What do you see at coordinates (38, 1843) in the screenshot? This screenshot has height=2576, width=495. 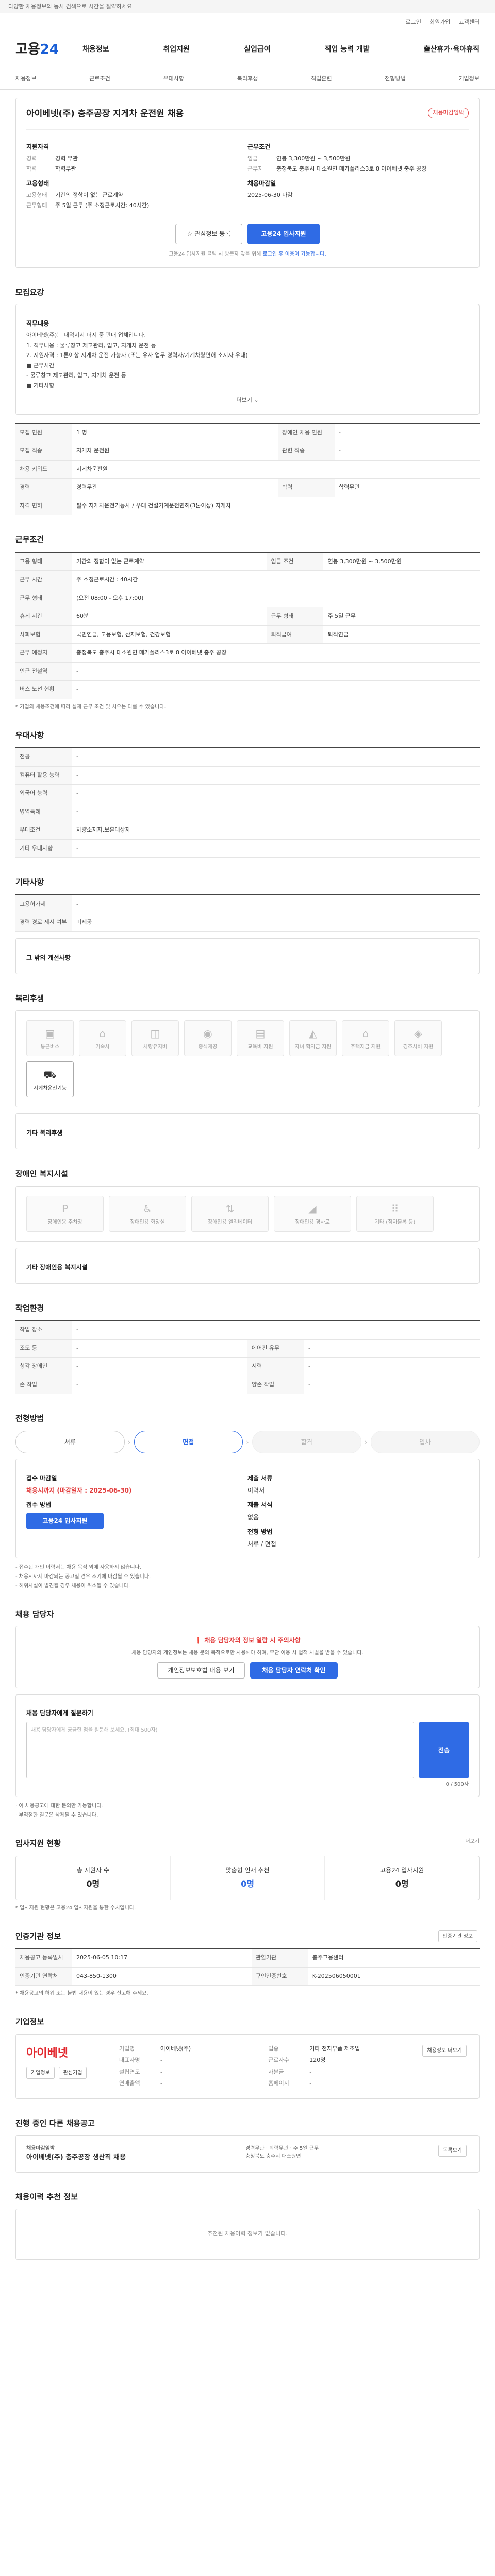 I see `section-history-title: 입사지원 현황` at bounding box center [38, 1843].